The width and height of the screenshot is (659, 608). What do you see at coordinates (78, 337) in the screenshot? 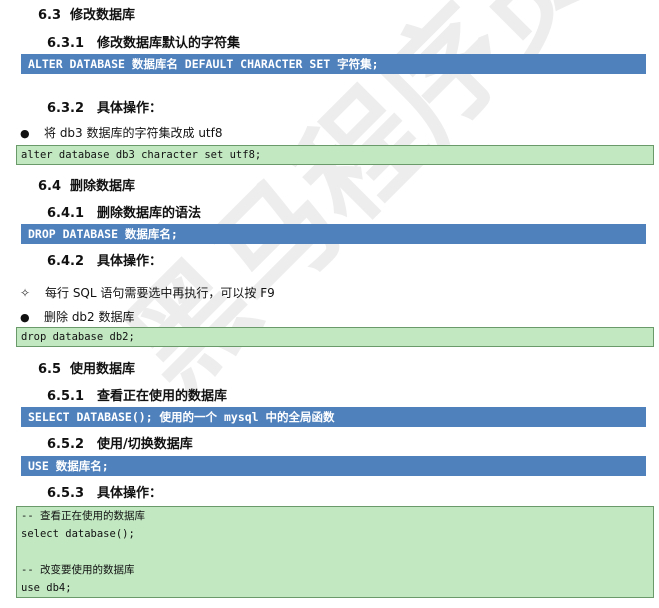
I see `code-line: drop database db2;` at bounding box center [78, 337].